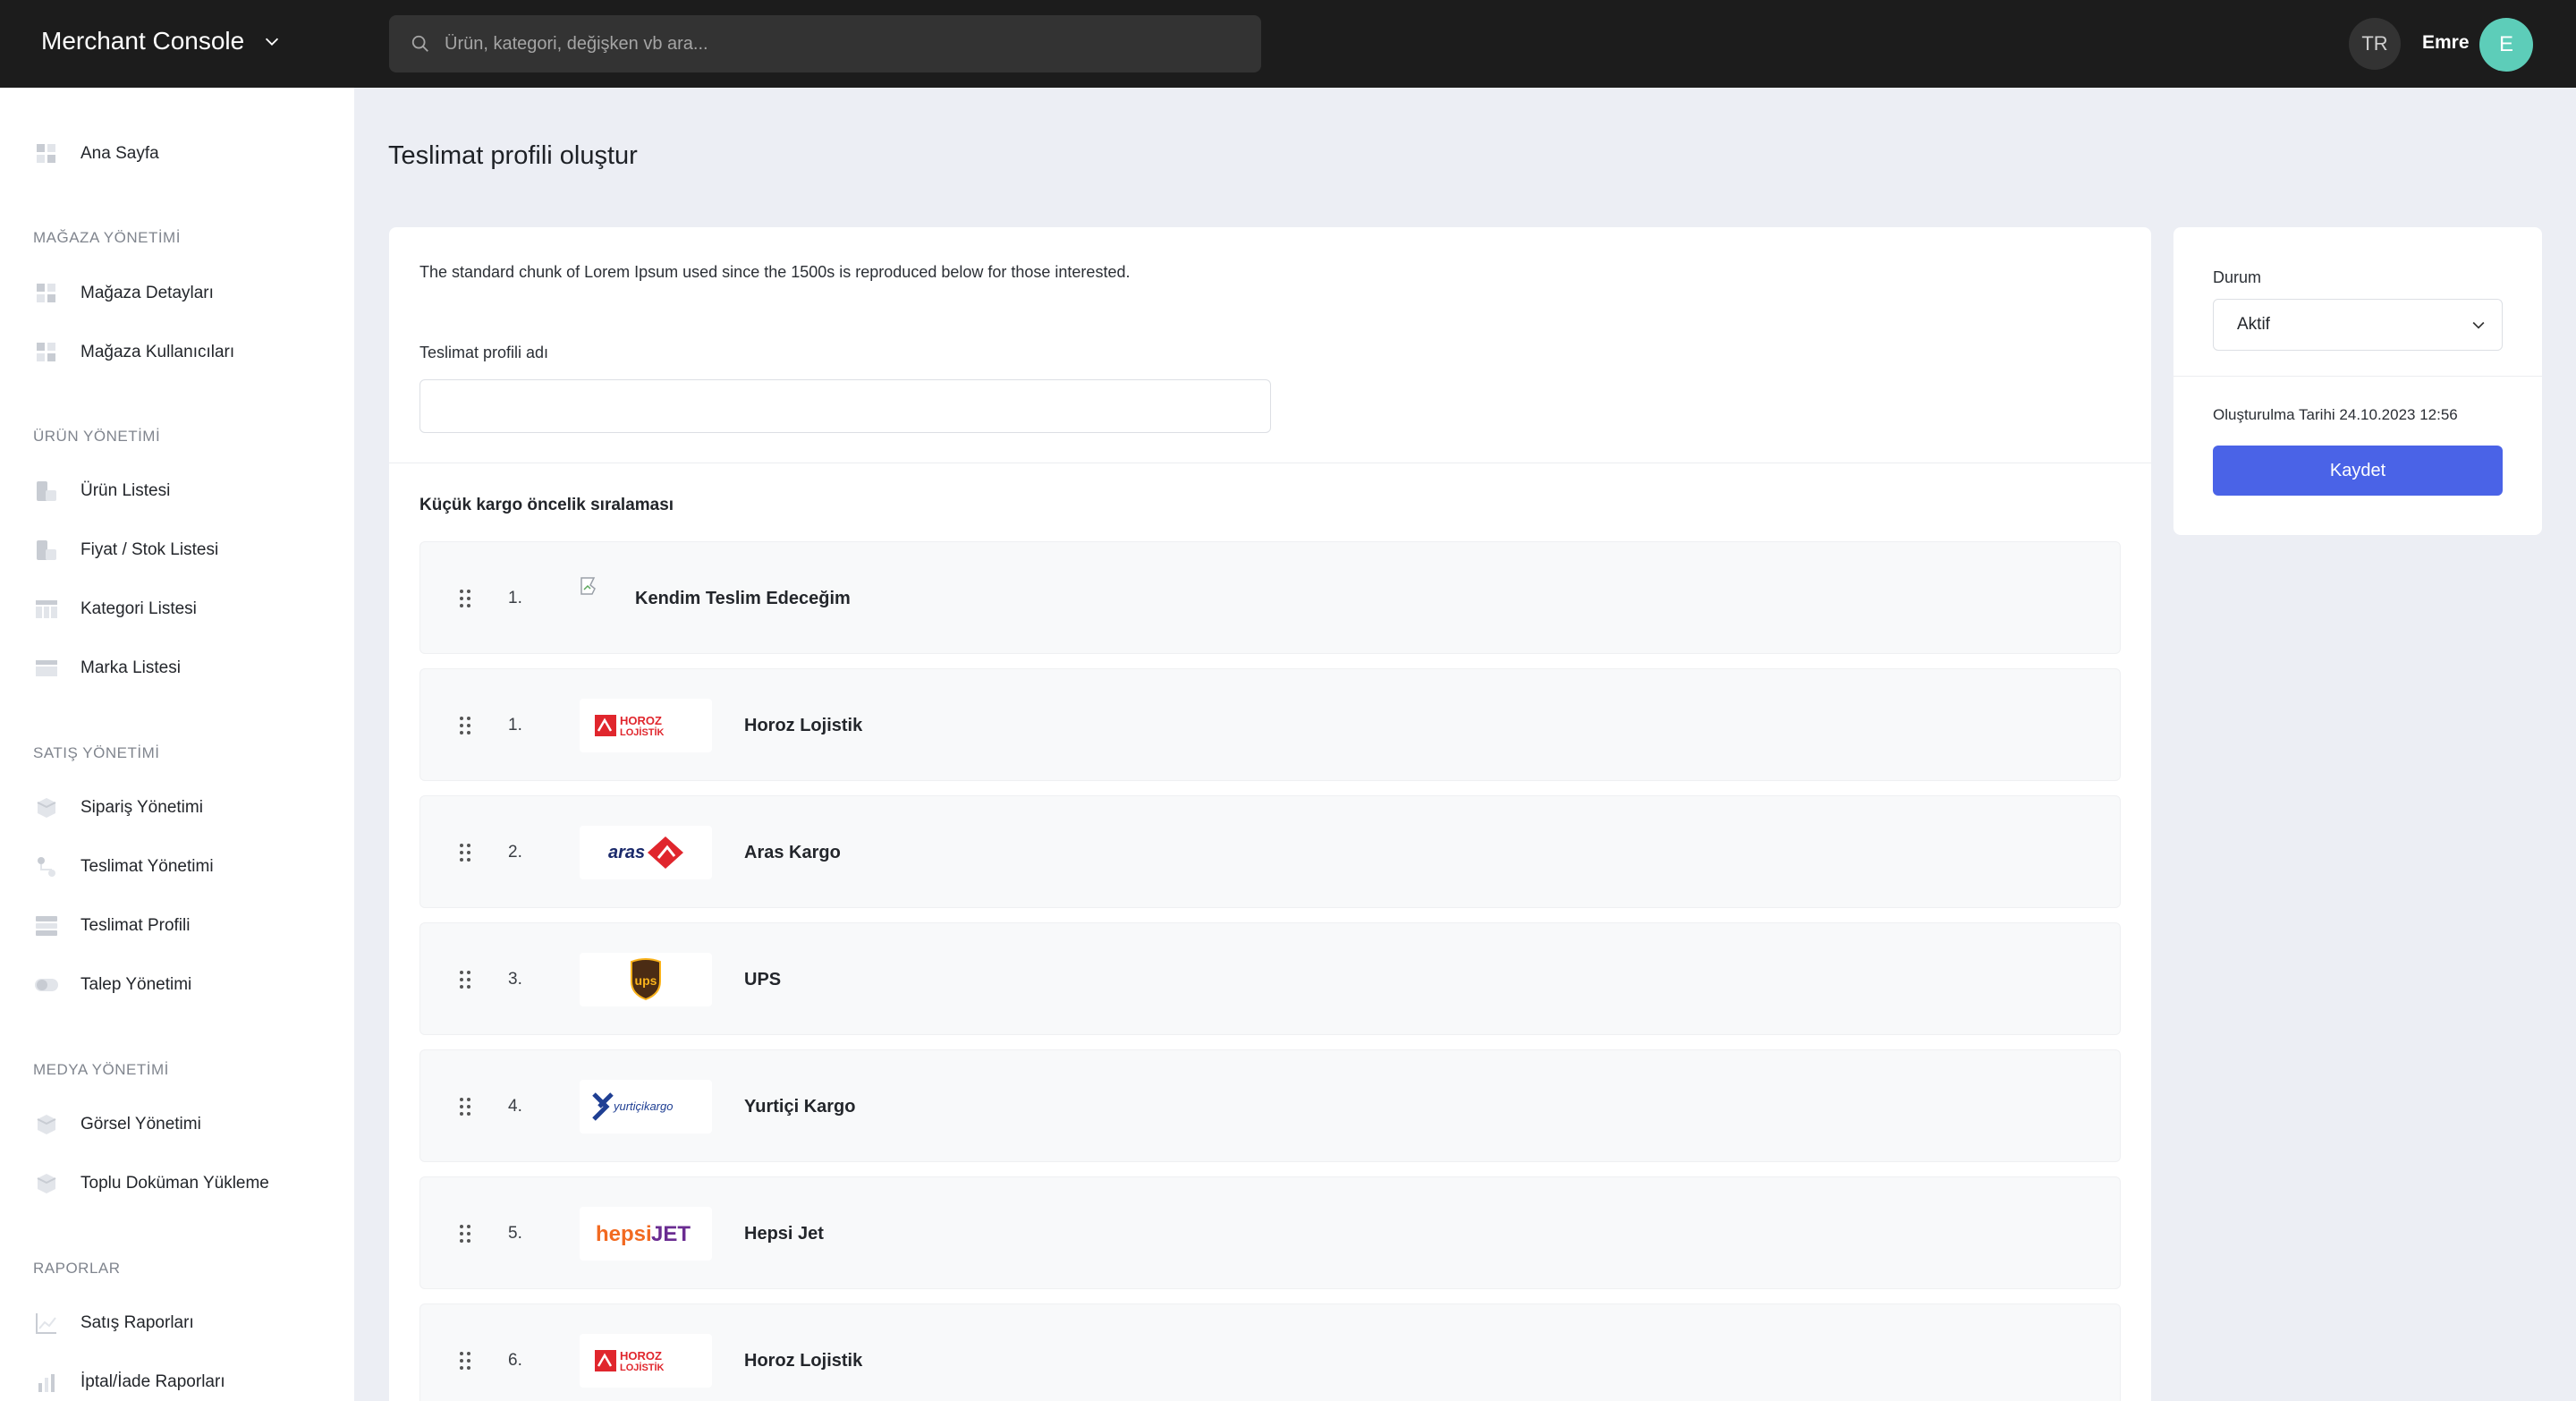 This screenshot has height=1401, width=2576. What do you see at coordinates (46, 1382) in the screenshot?
I see `bar-chart-icon` at bounding box center [46, 1382].